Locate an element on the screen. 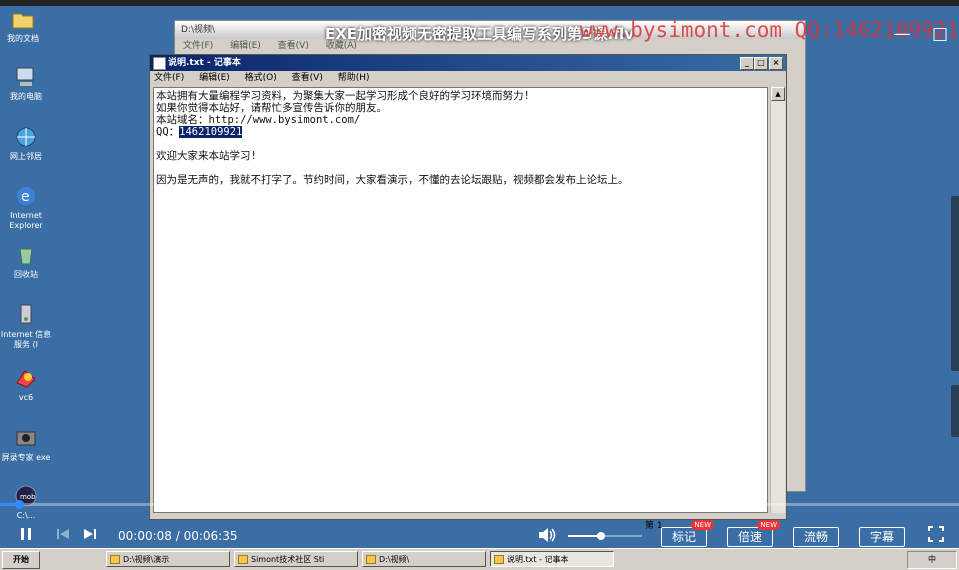  taskbar-item: 说明.txt - 记事本 is located at coordinates (552, 559).